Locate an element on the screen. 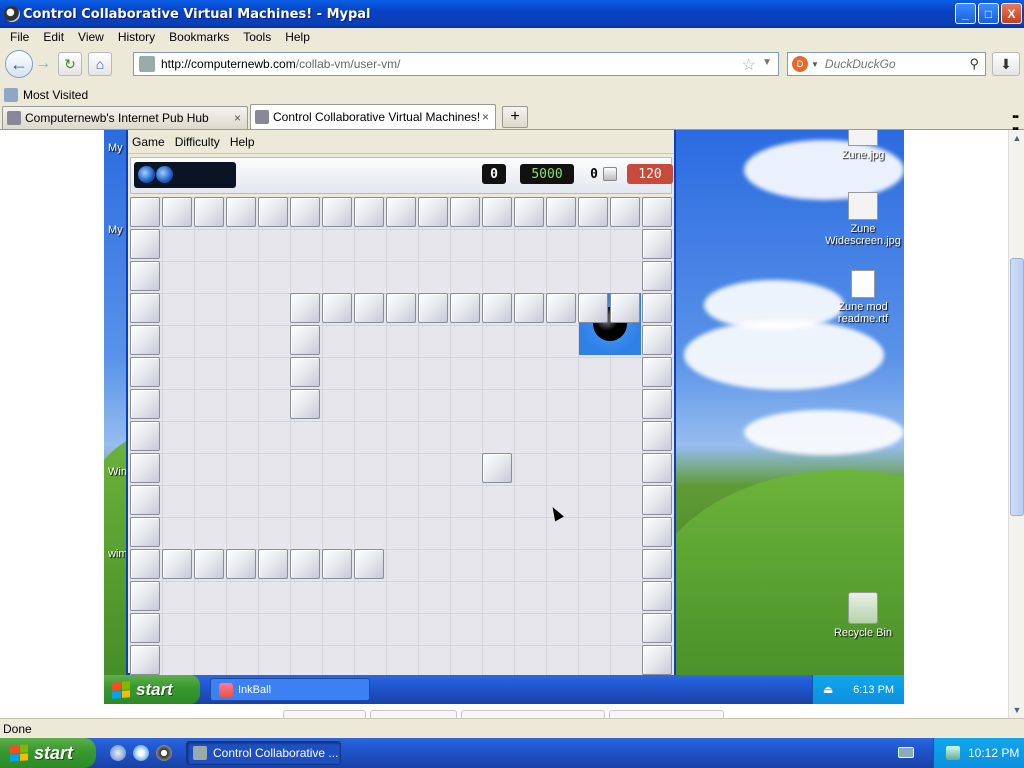  mypal-quicklaunch-icon is located at coordinates (164, 753).